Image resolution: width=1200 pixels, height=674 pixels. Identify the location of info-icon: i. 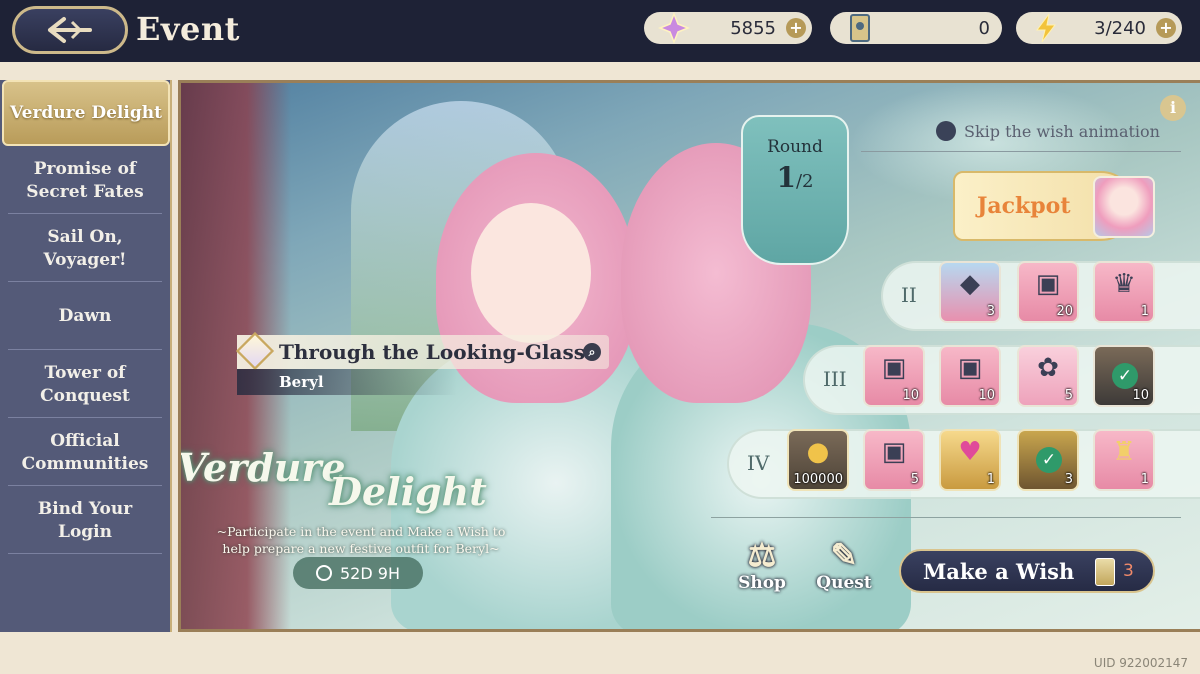
(1173, 108).